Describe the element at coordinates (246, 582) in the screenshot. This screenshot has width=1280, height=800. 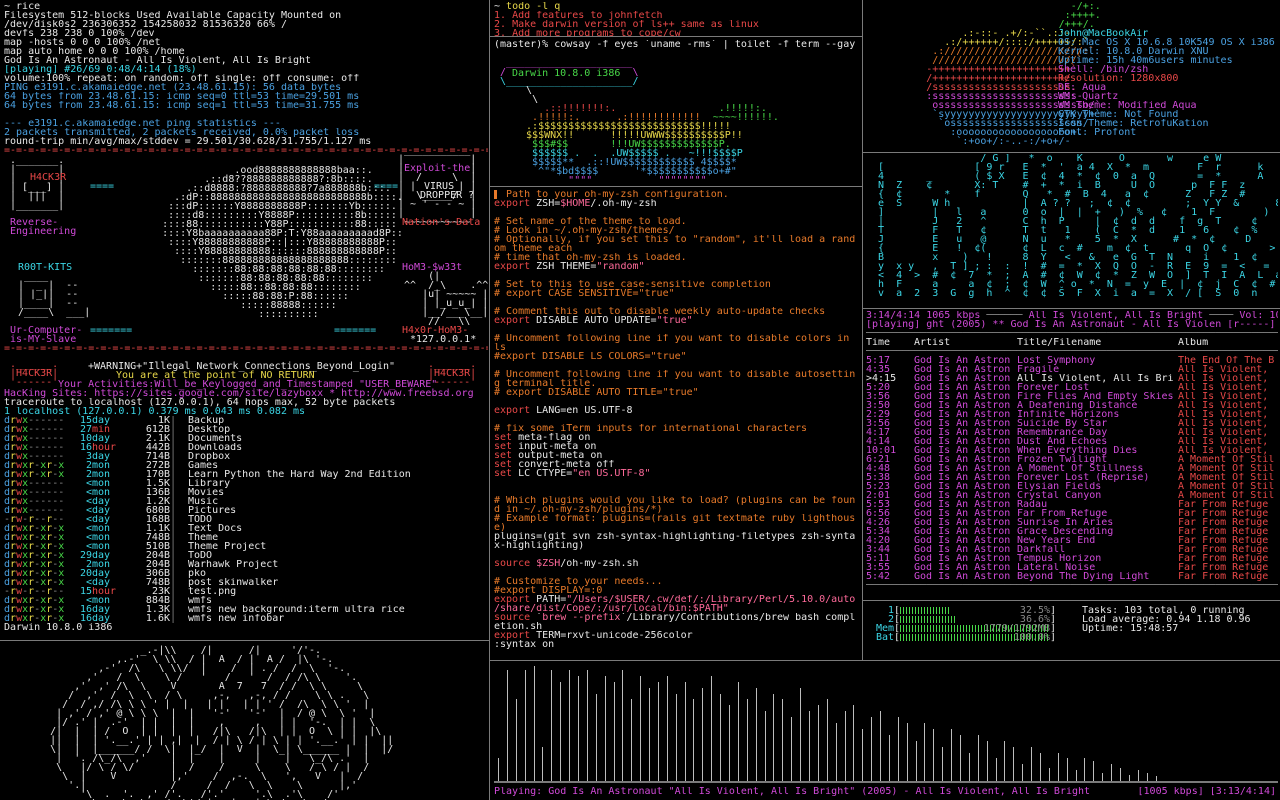
I see `ls-row: drwxr-xr-x < day 748B │ post skinwalker` at that location.